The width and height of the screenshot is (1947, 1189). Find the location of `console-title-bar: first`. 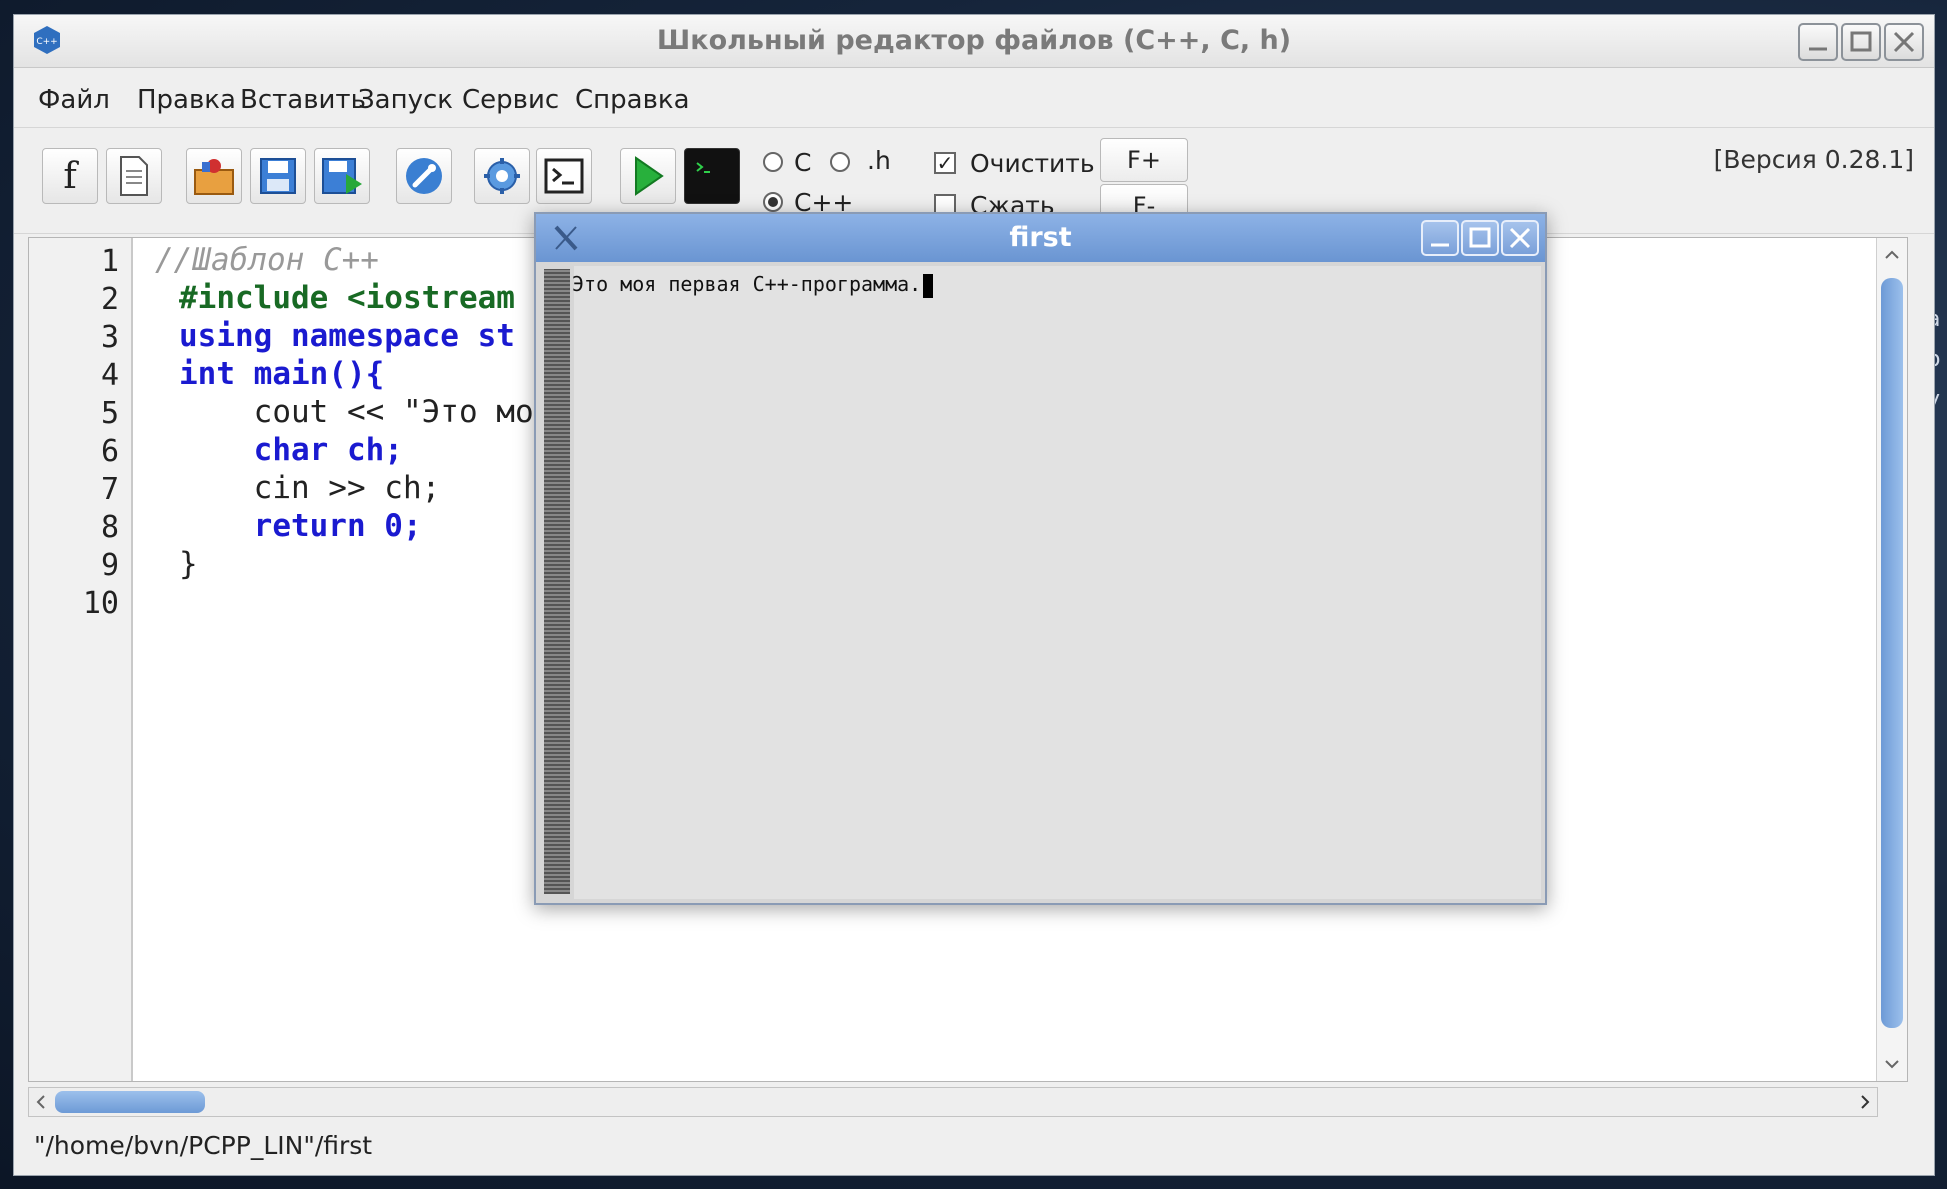

console-title-bar: first is located at coordinates (1040, 238).